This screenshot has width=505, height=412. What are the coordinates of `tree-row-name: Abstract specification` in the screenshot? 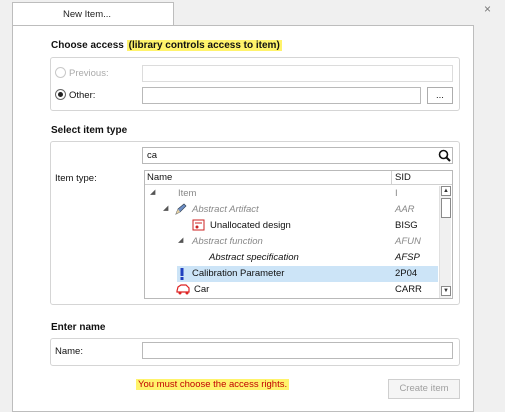 It's located at (254, 257).